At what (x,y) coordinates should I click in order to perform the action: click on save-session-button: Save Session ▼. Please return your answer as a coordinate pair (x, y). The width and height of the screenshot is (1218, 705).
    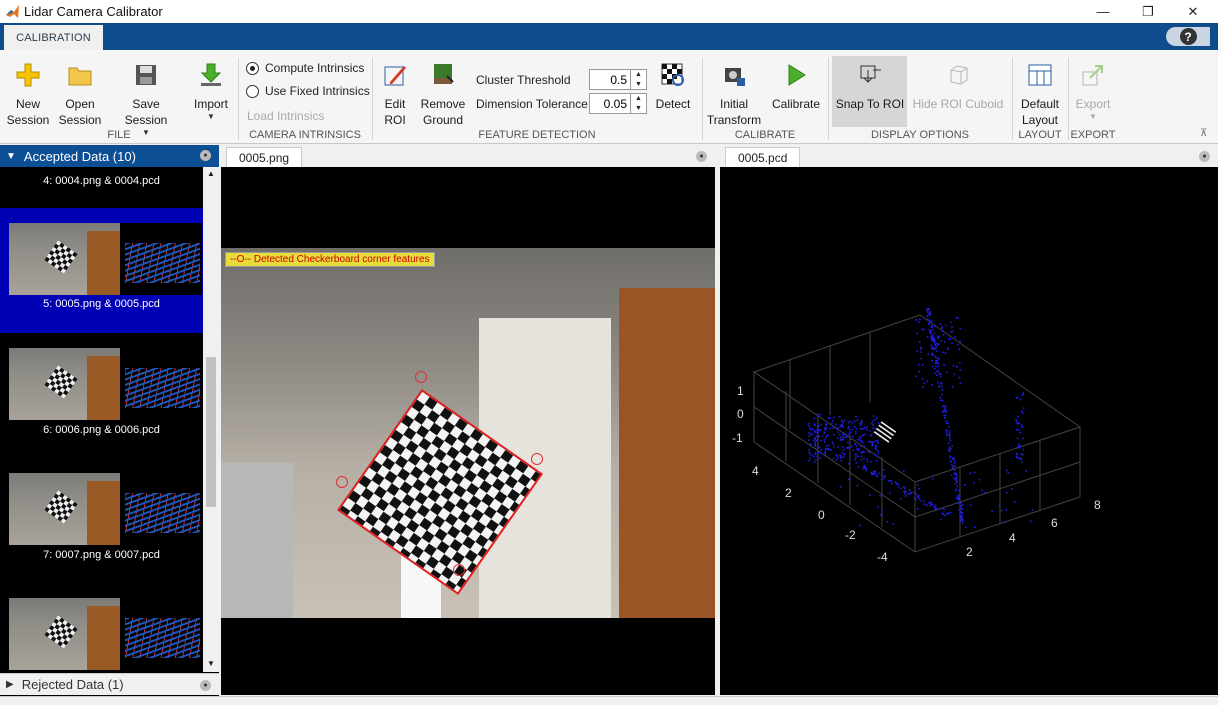
    Looking at the image, I should click on (146, 99).